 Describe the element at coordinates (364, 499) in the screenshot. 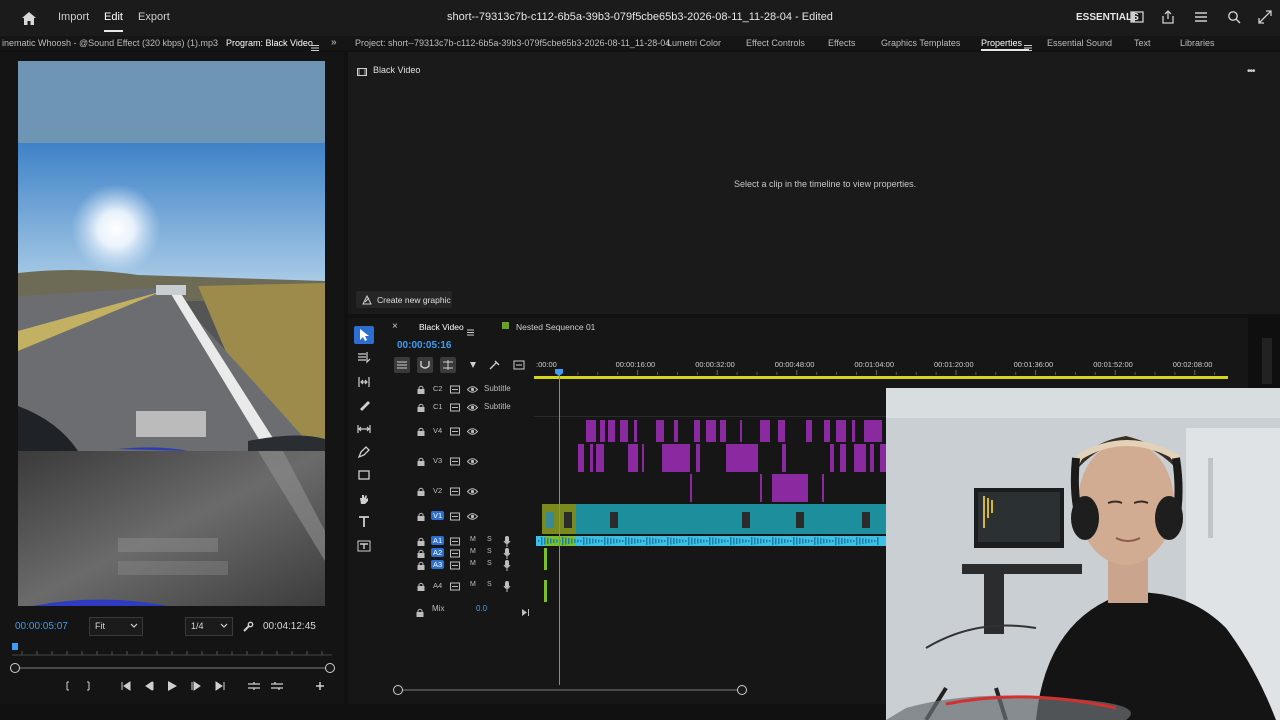

I see `hand-icon` at that location.